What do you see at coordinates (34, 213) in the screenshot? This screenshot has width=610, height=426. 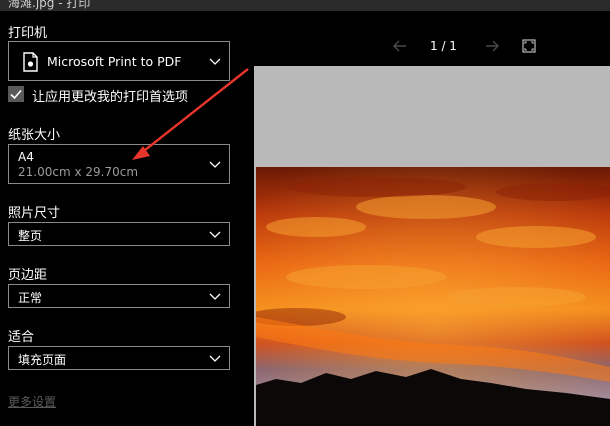 I see `photo-size-section-label: 照片尺寸` at bounding box center [34, 213].